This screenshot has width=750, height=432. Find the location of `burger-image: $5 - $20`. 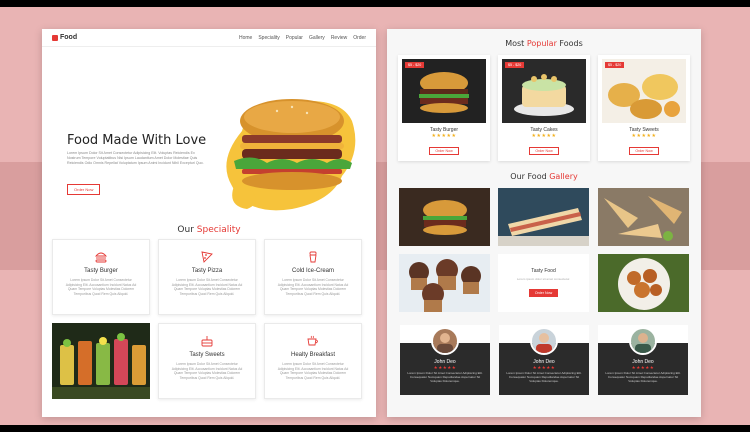

burger-image: $5 - $20 is located at coordinates (444, 91).